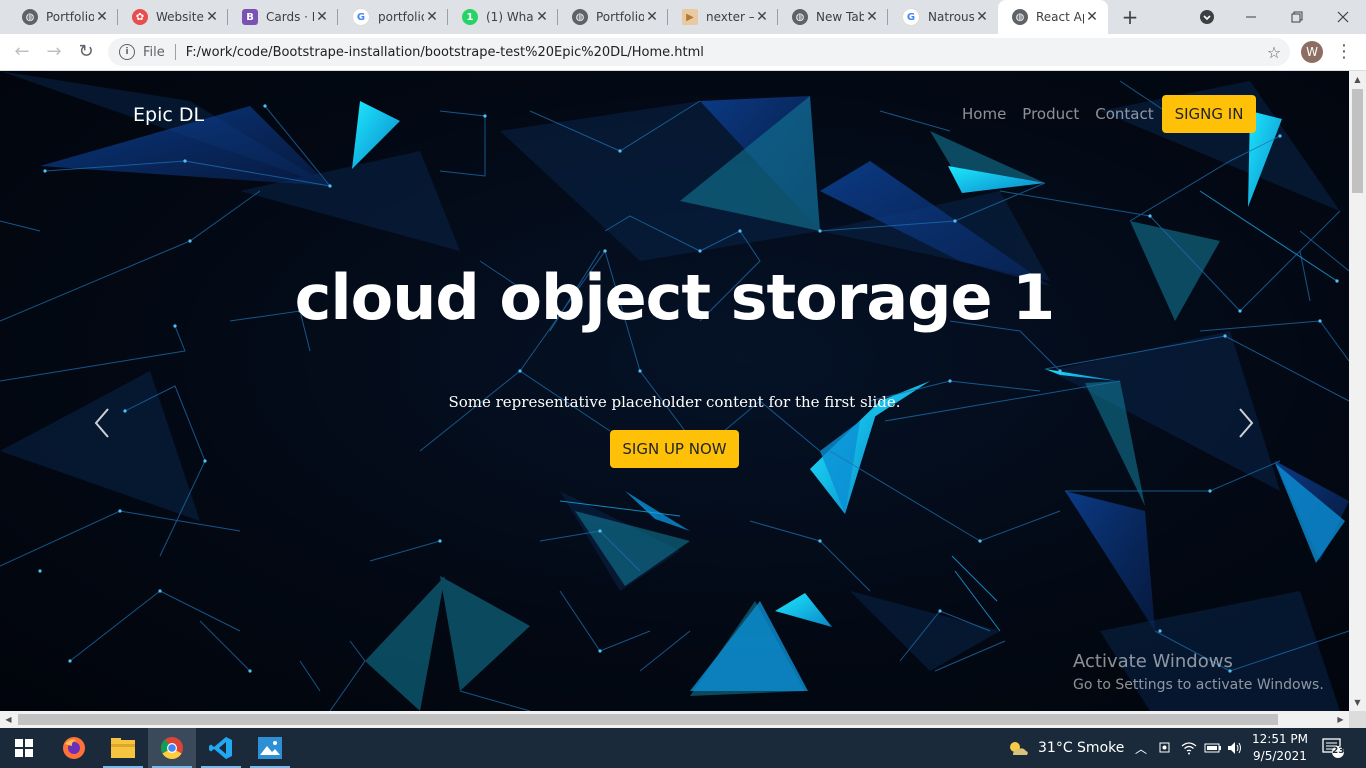 Image resolution: width=1366 pixels, height=768 pixels. I want to click on tab-search-icon, so click(1207, 17).